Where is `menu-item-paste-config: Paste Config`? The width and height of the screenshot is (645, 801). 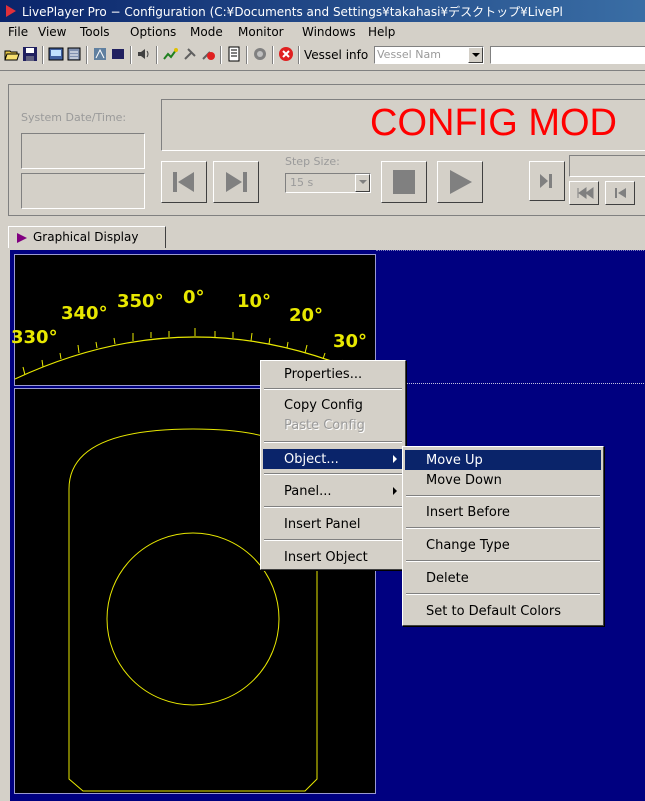 menu-item-paste-config: Paste Config is located at coordinates (324, 425).